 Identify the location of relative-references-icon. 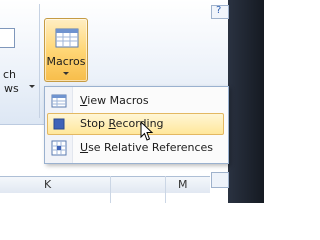
(59, 148).